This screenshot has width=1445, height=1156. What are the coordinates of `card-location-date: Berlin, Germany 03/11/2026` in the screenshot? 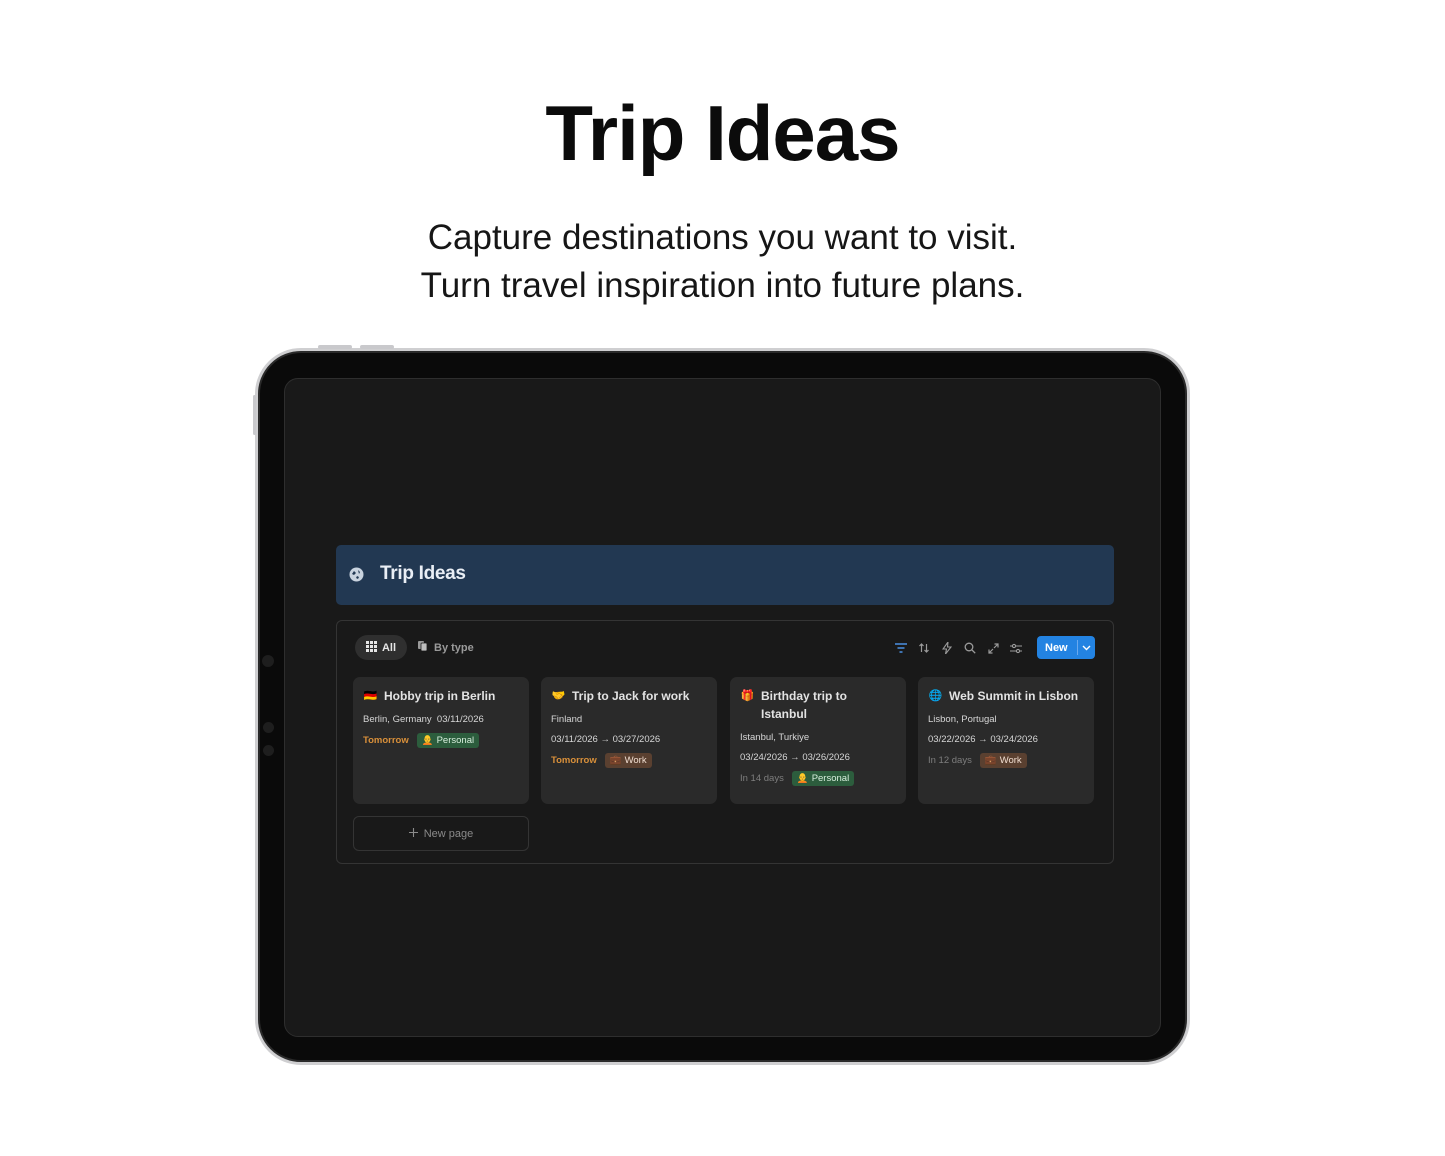 It's located at (441, 719).